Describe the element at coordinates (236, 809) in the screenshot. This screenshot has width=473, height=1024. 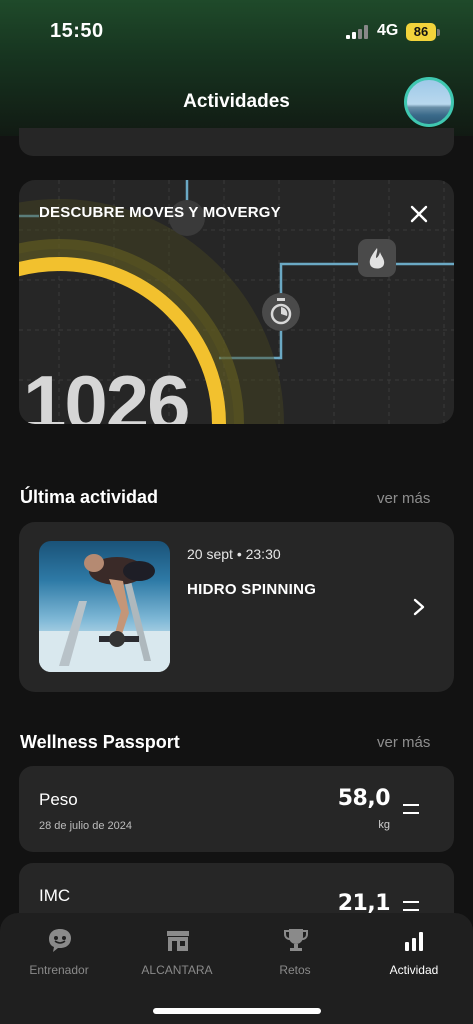
I see `metric-card-weight: Peso 28 de julio de 2024 58,0 kg` at that location.